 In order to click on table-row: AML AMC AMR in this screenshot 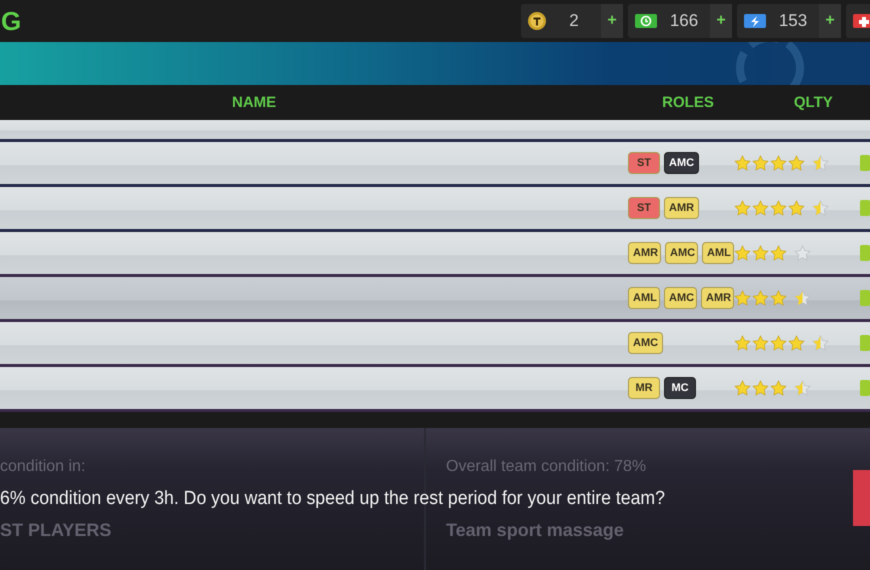, I will do `click(435, 299)`.